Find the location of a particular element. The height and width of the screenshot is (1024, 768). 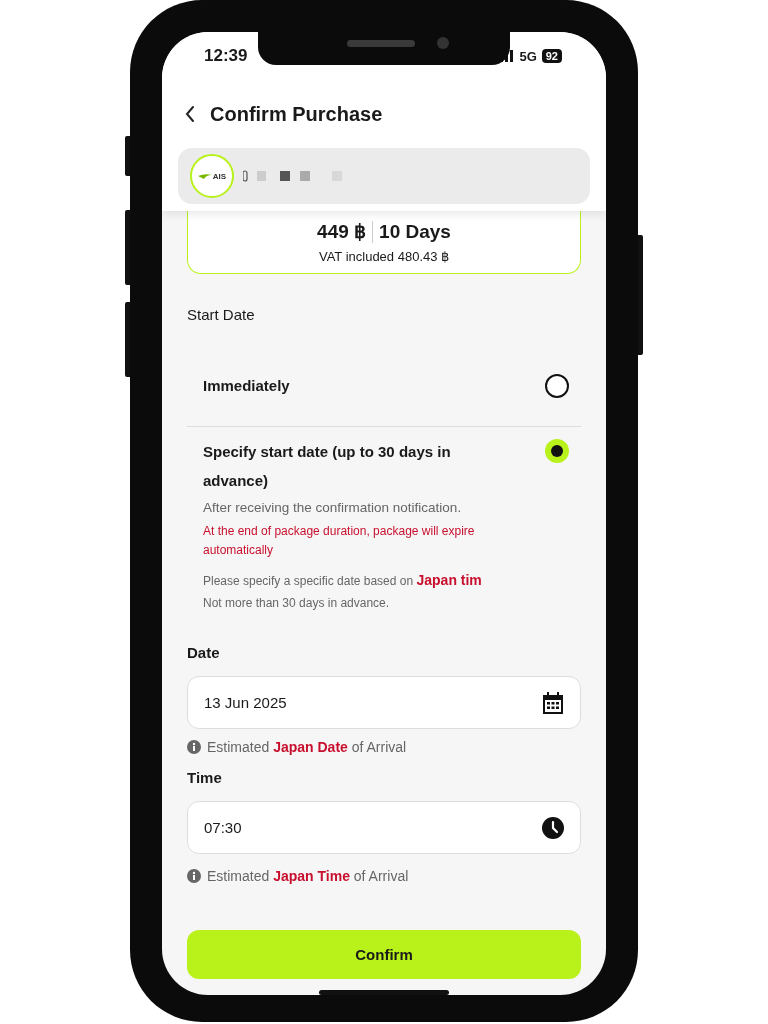

hint-text: Estimated Japan Date of Arrival is located at coordinates (307, 747).